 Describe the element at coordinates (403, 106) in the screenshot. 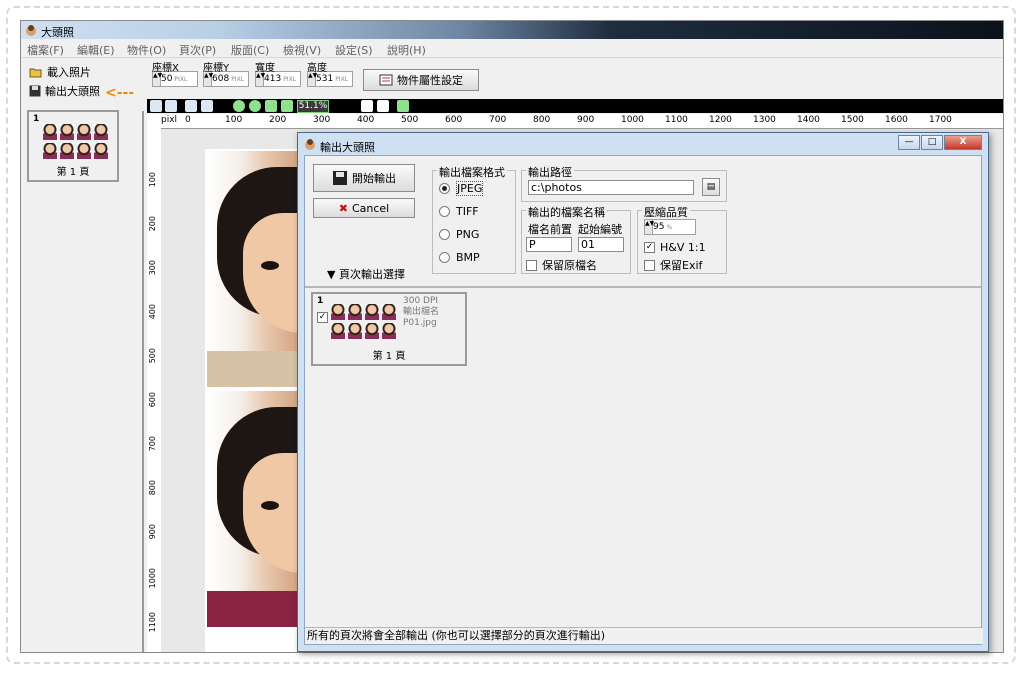

I see `add-icon` at that location.